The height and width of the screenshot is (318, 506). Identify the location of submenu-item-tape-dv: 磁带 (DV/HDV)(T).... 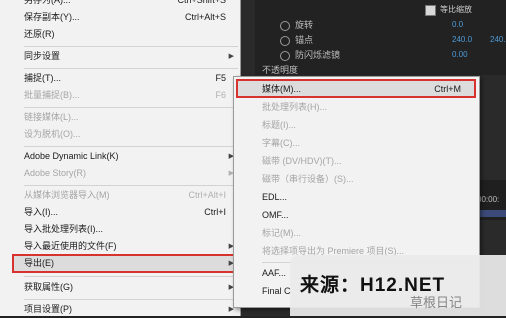
(302, 161).